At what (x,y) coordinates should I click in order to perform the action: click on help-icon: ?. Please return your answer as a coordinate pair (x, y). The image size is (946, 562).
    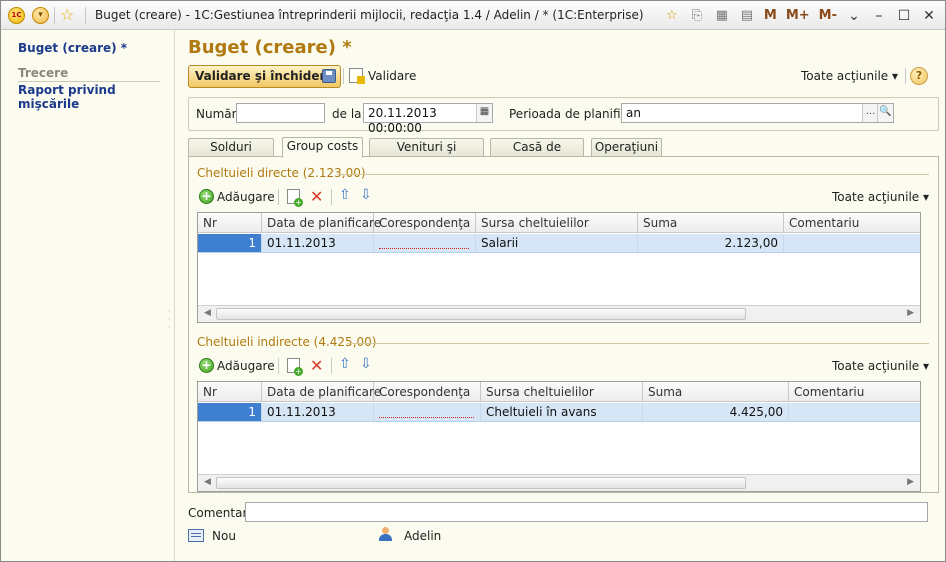
    Looking at the image, I should click on (919, 76).